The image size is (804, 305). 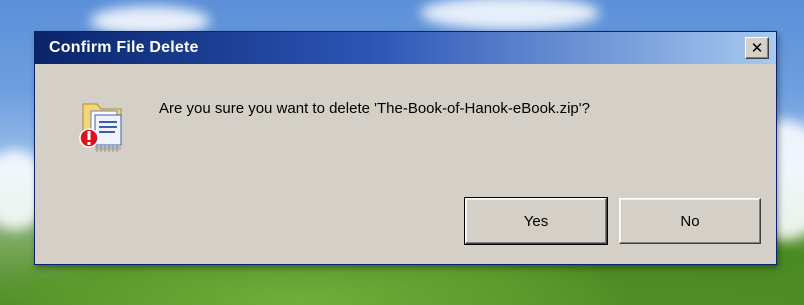 What do you see at coordinates (690, 221) in the screenshot?
I see `no-button: No` at bounding box center [690, 221].